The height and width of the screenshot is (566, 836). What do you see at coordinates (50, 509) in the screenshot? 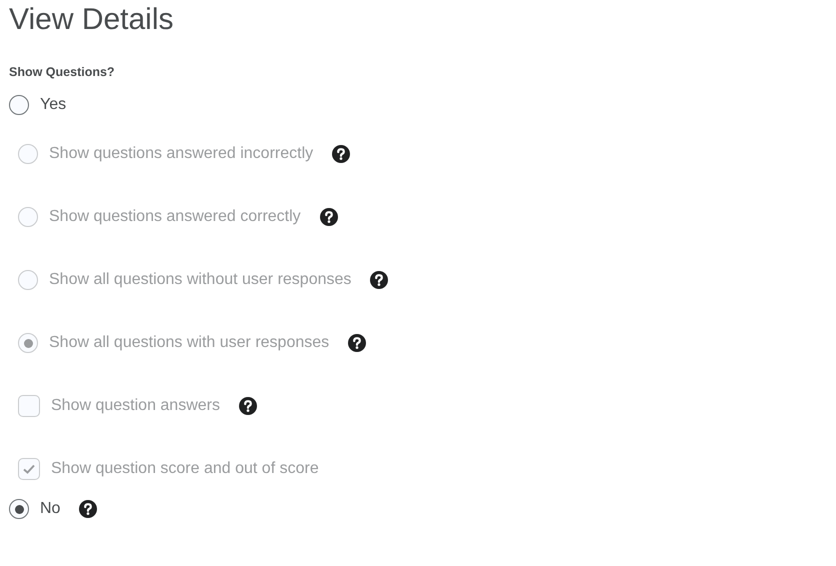
I see `option-label: No` at bounding box center [50, 509].